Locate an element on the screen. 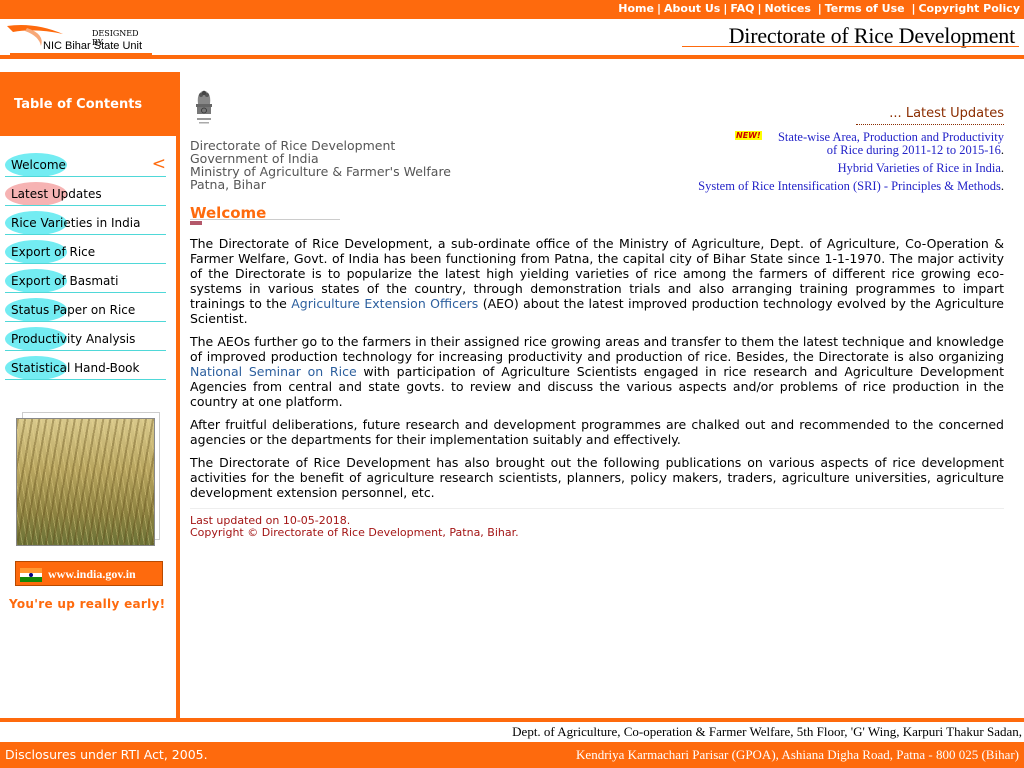  sidebar-item-welcome: Welcome < is located at coordinates (85, 165).